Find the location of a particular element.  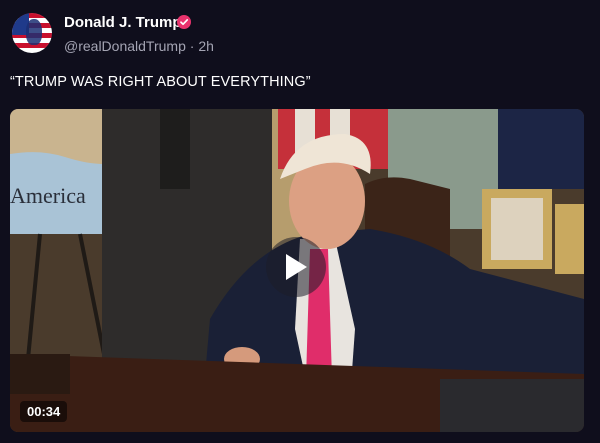

post-time: 2h is located at coordinates (206, 46).